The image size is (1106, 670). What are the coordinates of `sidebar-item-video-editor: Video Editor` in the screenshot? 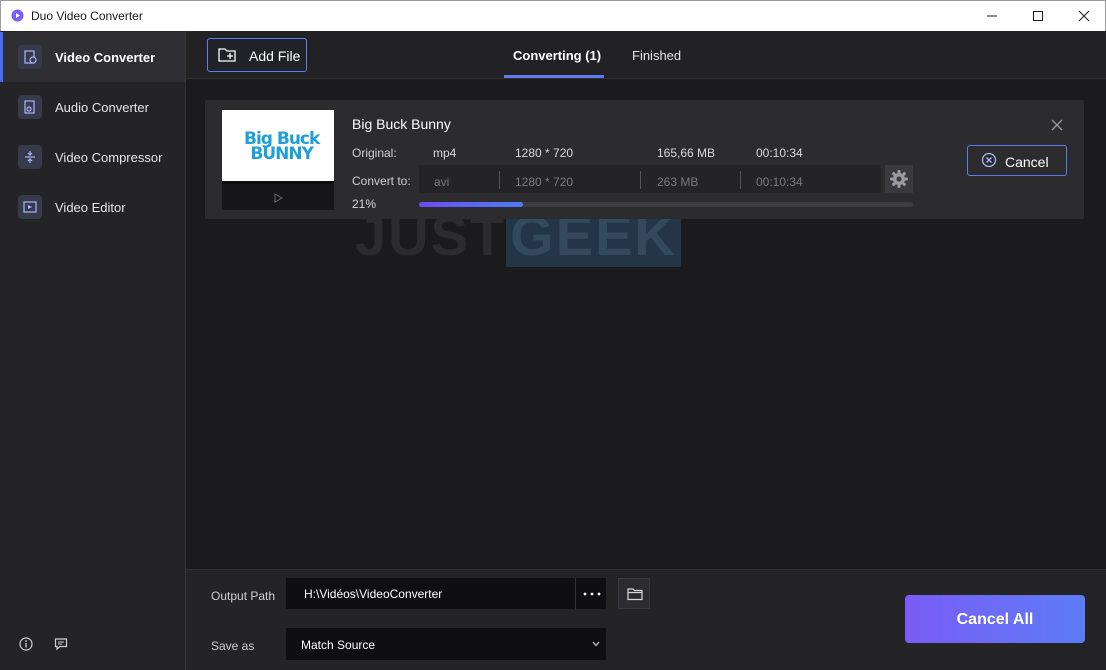 It's located at (92, 207).